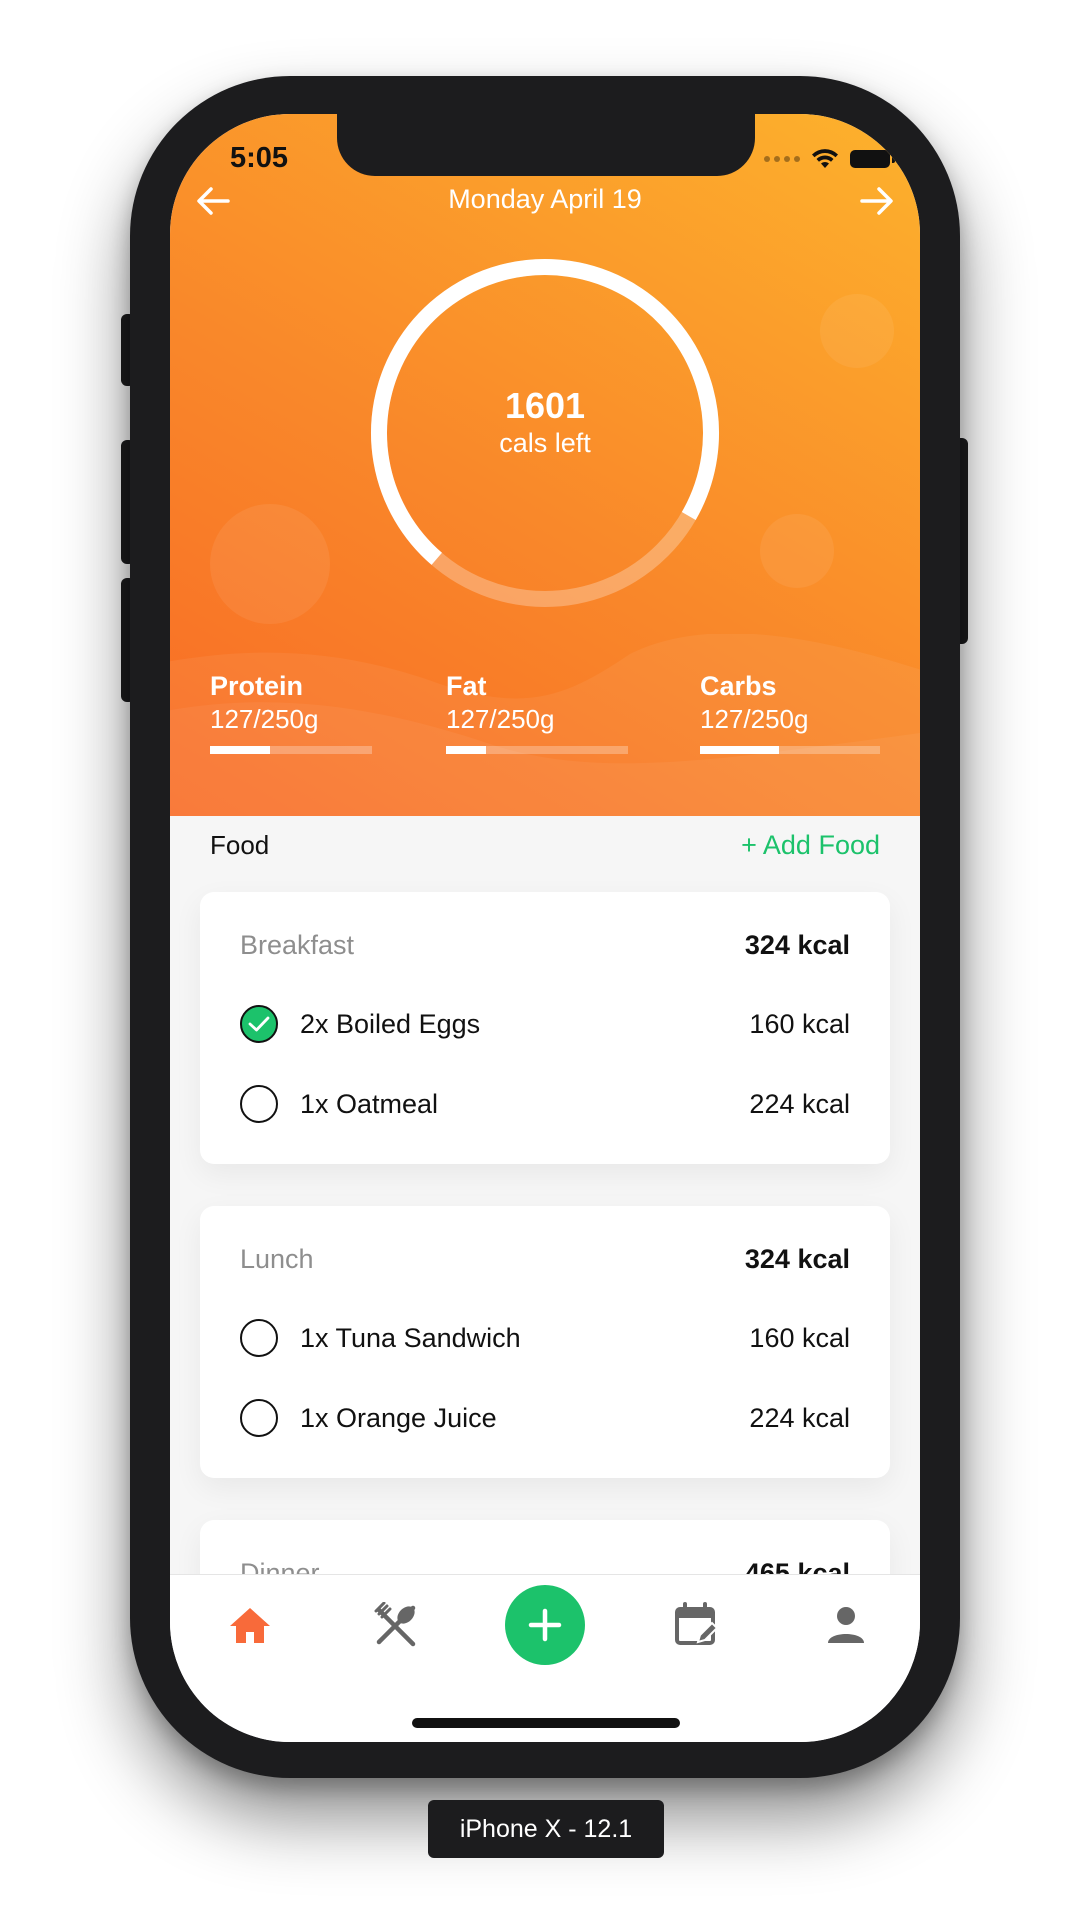 The image size is (1090, 1928). Describe the element at coordinates (545, 199) in the screenshot. I see `current-date: Monday April 19` at that location.